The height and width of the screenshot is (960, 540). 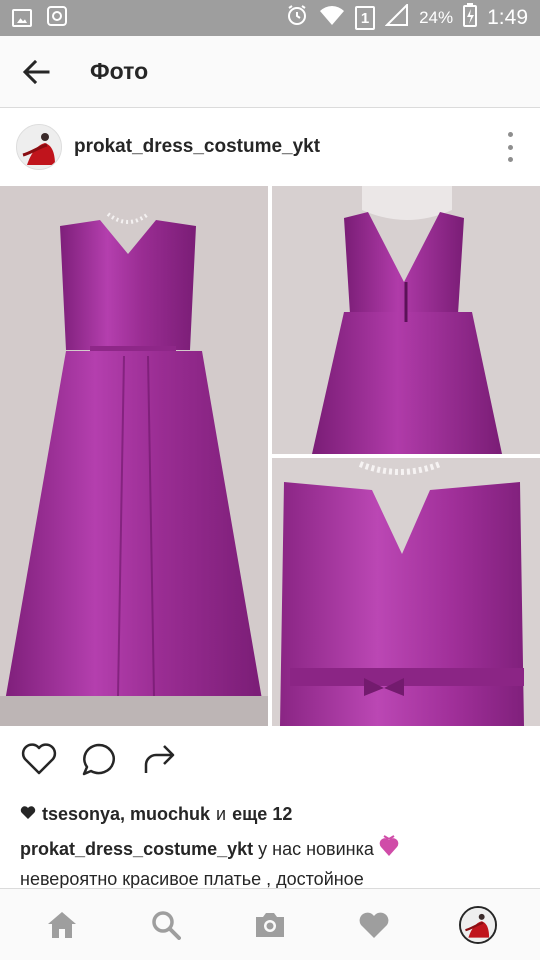 What do you see at coordinates (389, 850) in the screenshot?
I see `caption-emoji` at bounding box center [389, 850].